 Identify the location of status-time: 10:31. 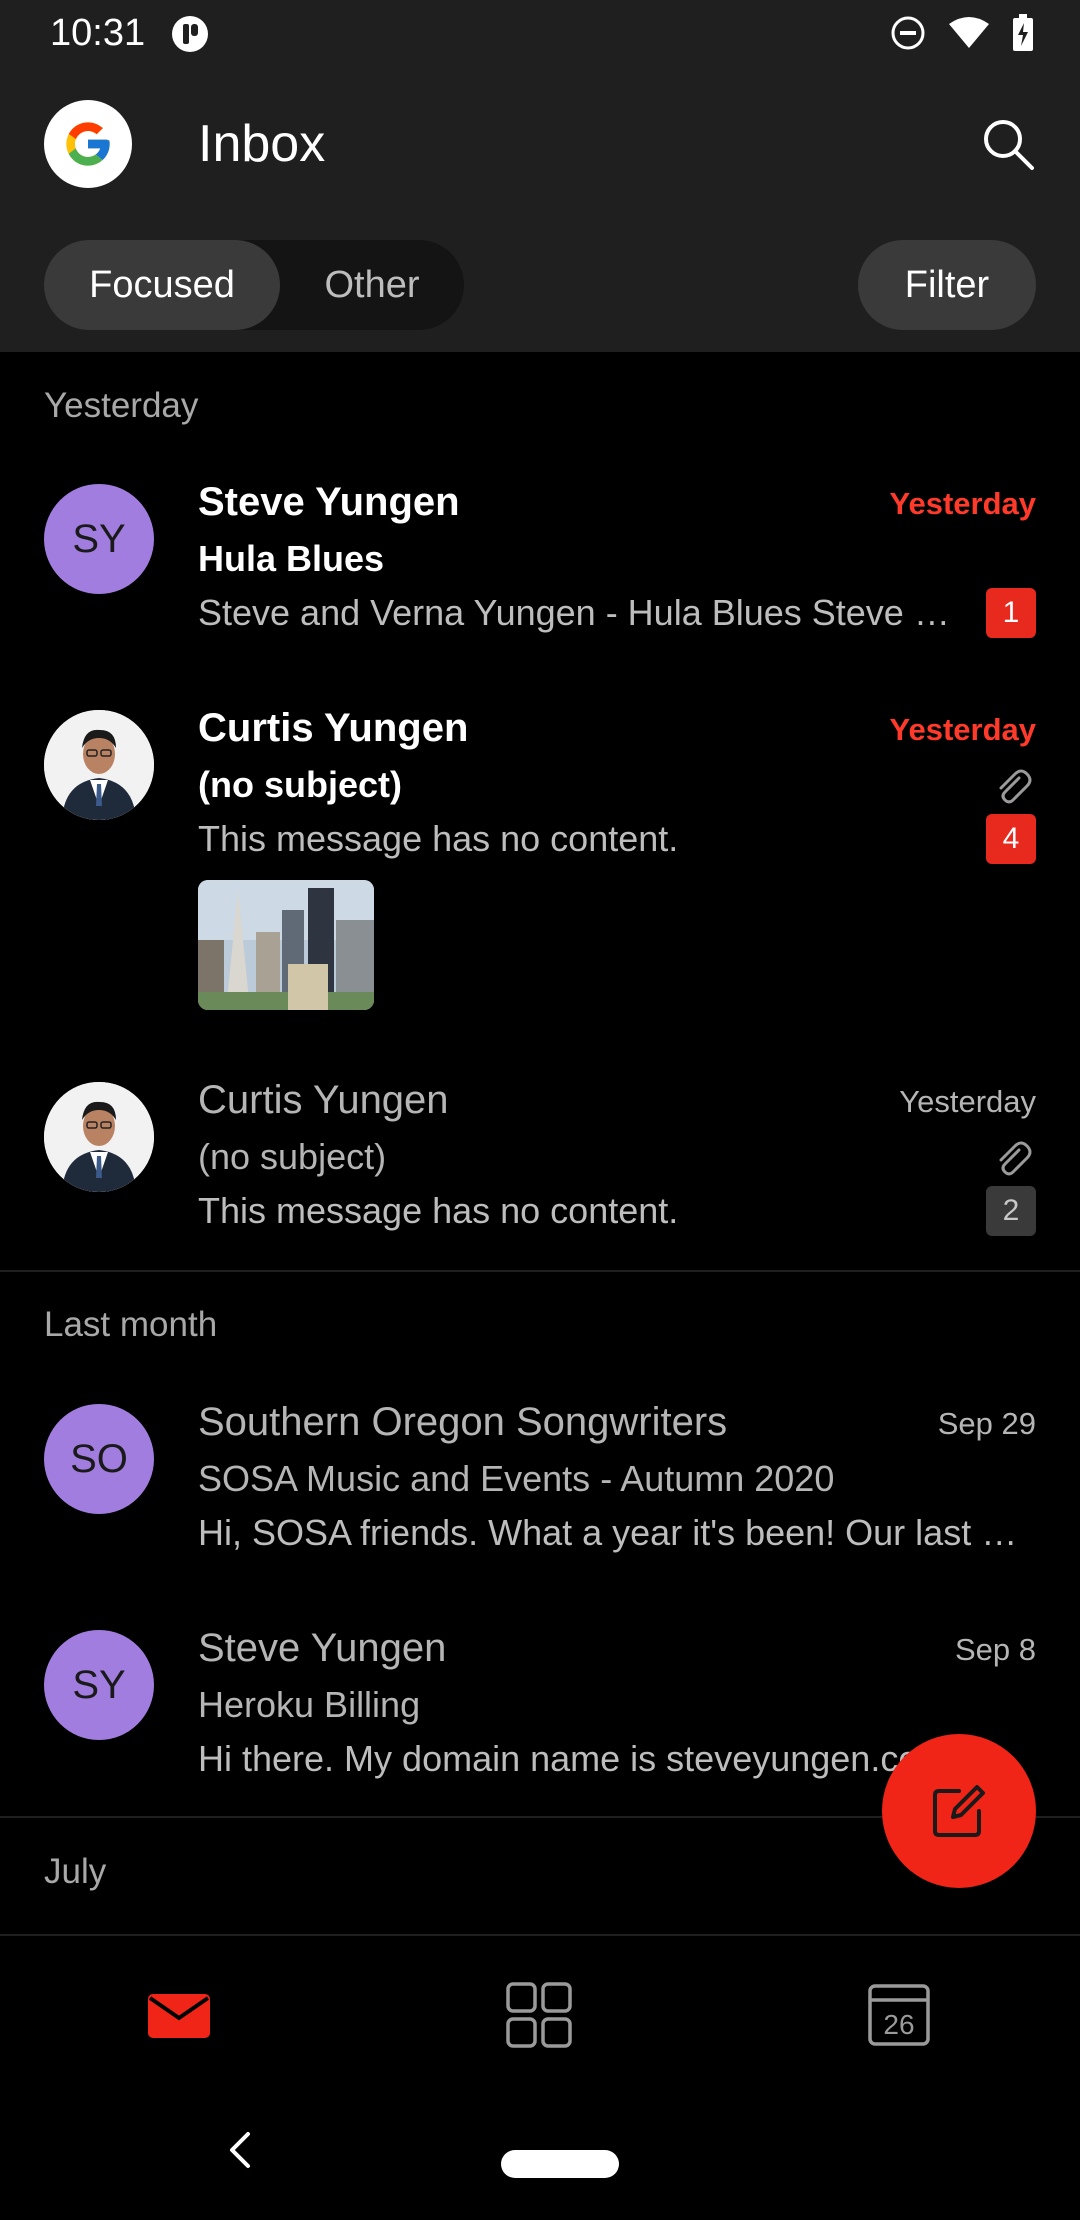
(98, 33).